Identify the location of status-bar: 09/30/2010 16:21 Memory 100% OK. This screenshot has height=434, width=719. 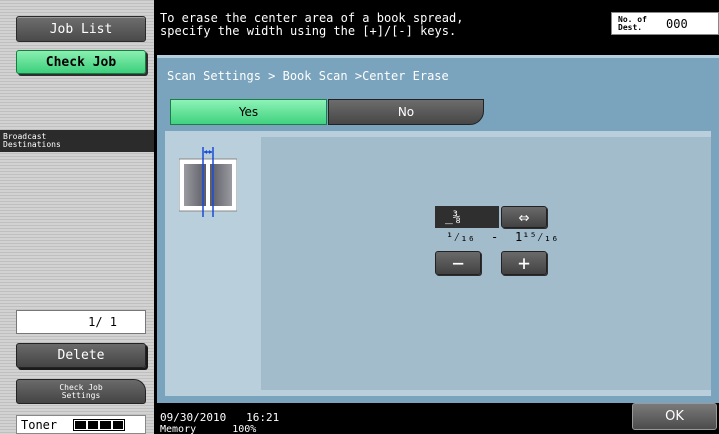
(438, 418).